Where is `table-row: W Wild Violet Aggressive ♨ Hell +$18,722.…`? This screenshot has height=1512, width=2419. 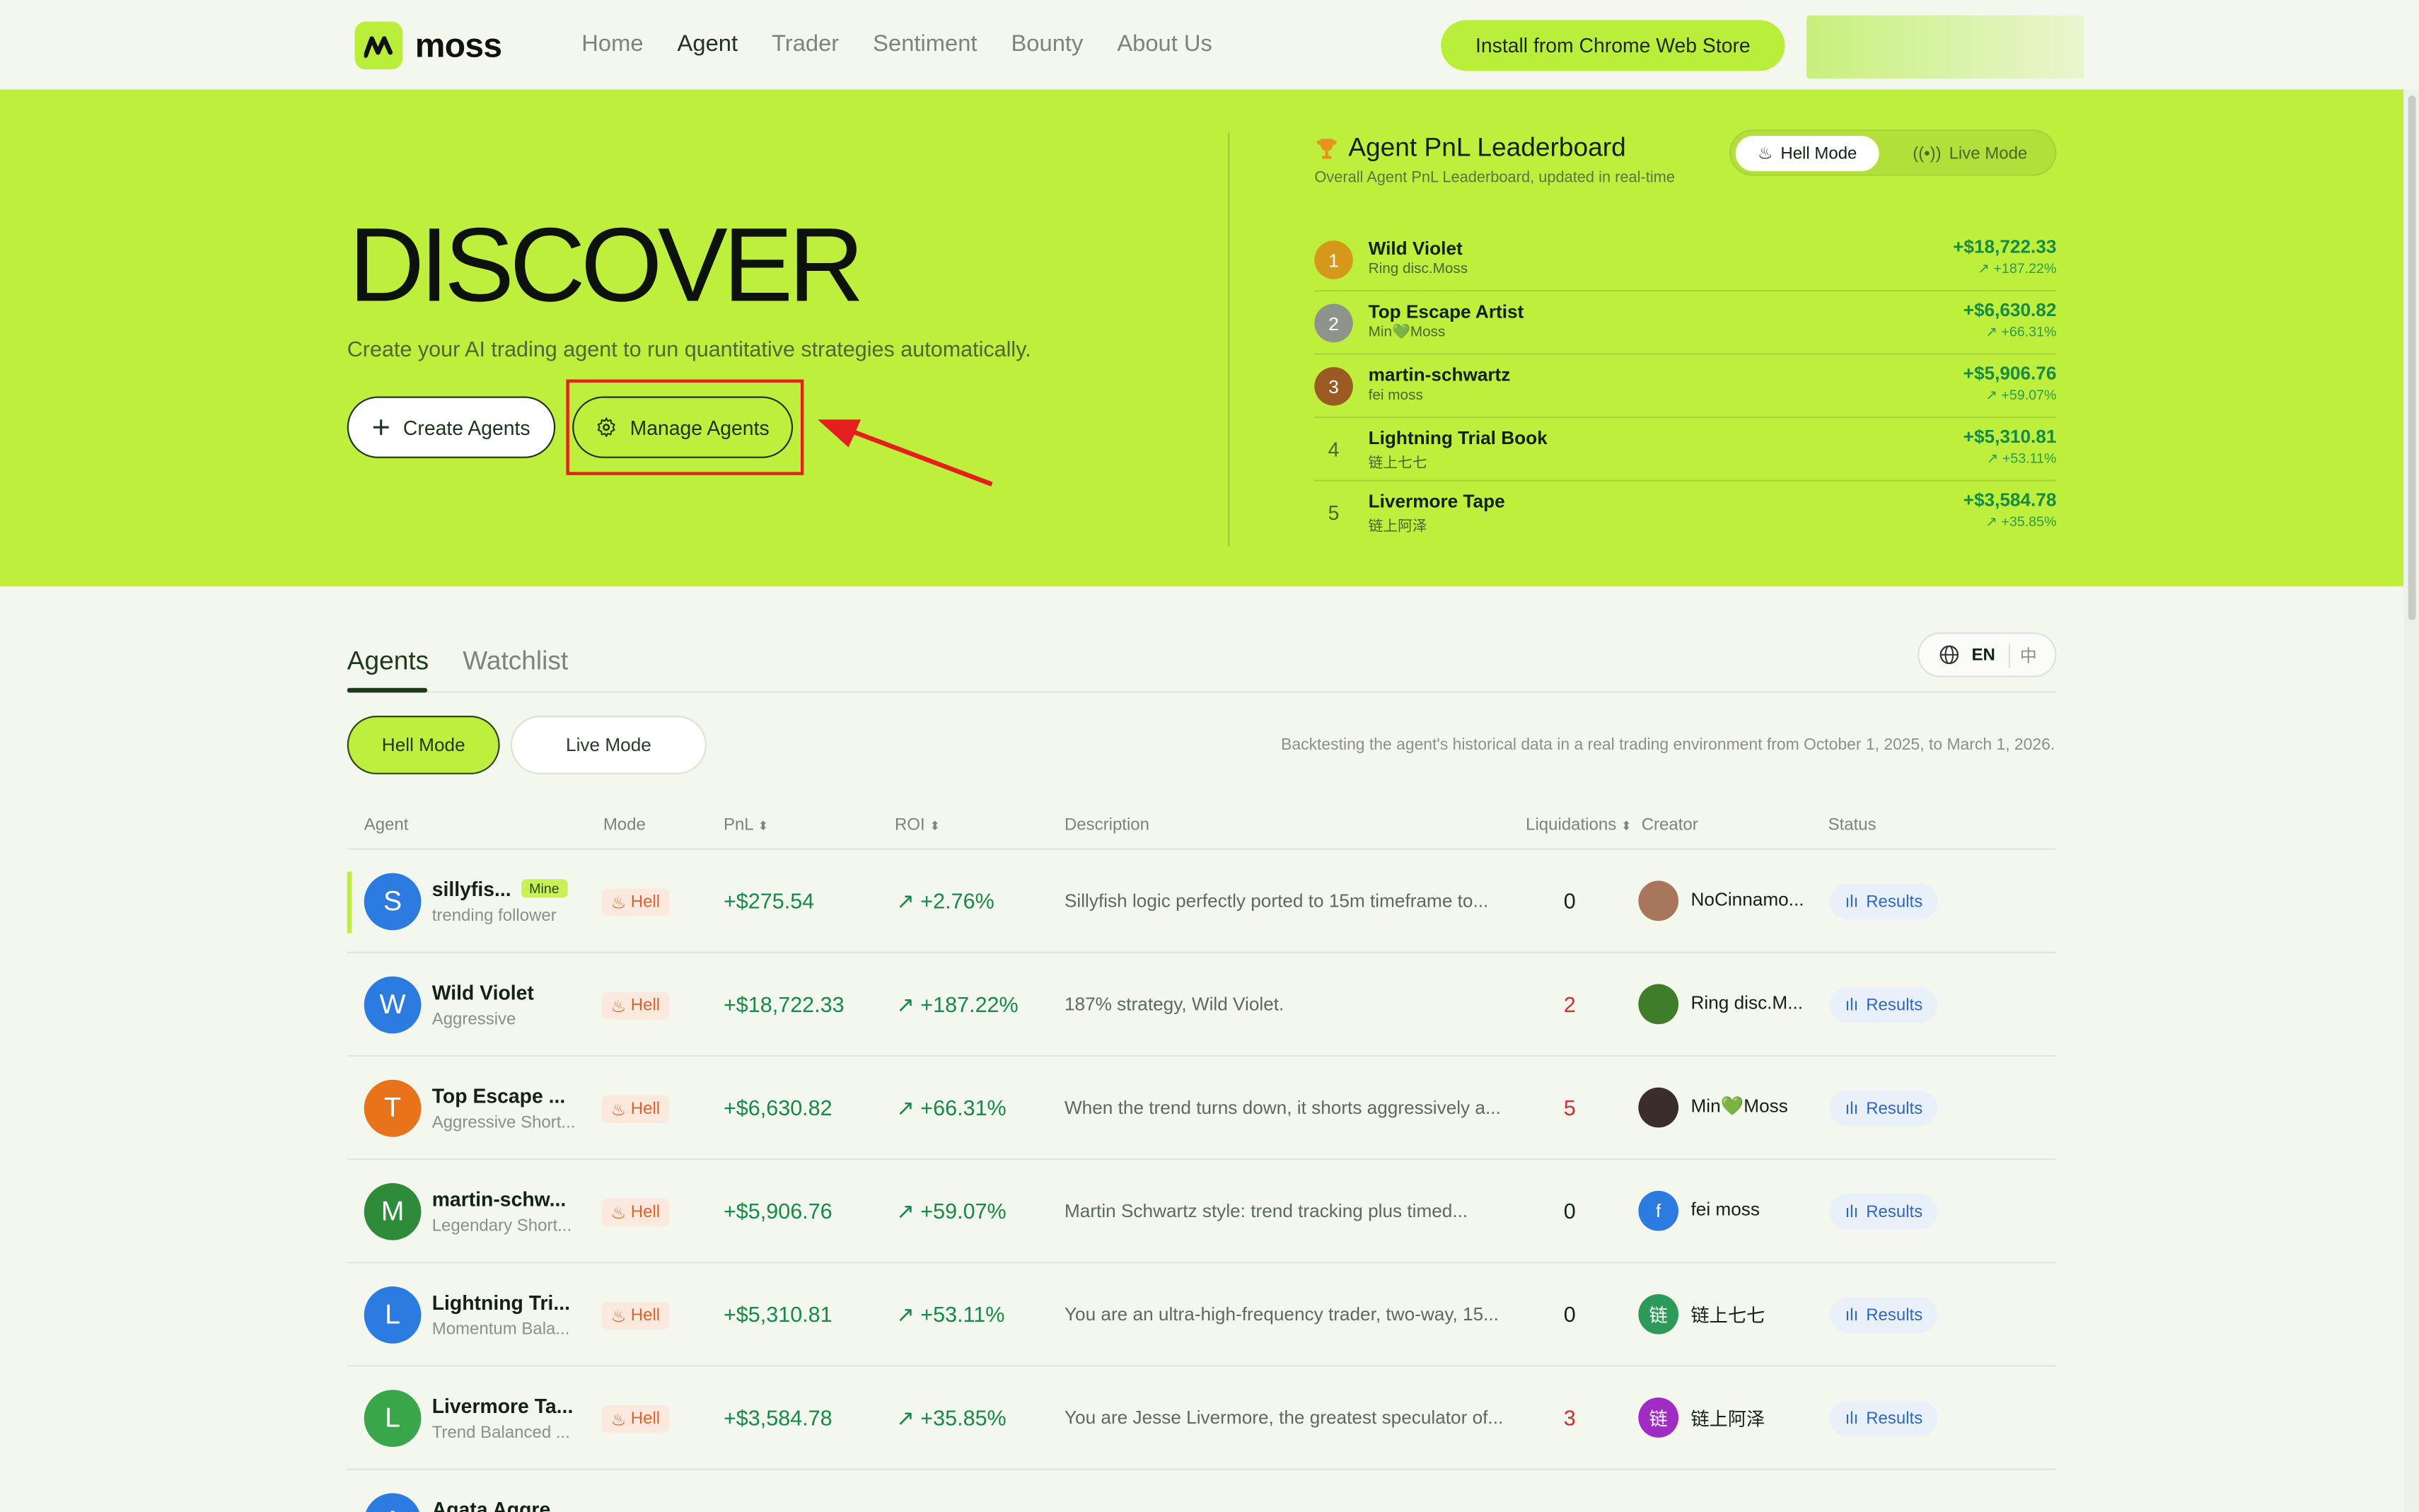
table-row: W Wild Violet Aggressive ♨ Hell +$18,722.… is located at coordinates (1202, 1005).